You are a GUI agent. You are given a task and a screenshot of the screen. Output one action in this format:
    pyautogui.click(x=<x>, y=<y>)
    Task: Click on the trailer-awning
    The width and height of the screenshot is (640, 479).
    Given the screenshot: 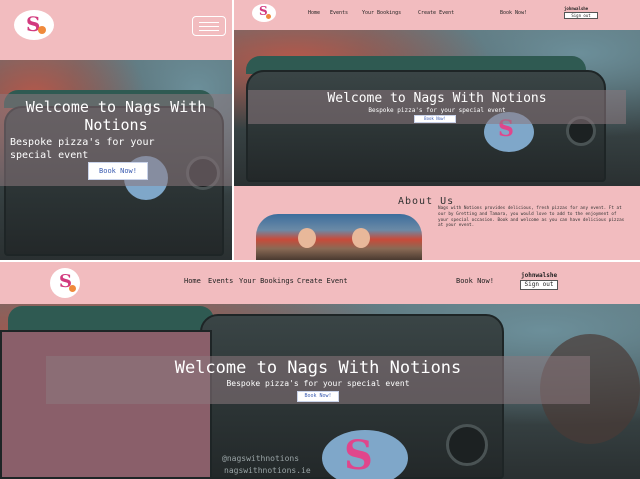 What is the action you would take?
    pyautogui.click(x=111, y=319)
    